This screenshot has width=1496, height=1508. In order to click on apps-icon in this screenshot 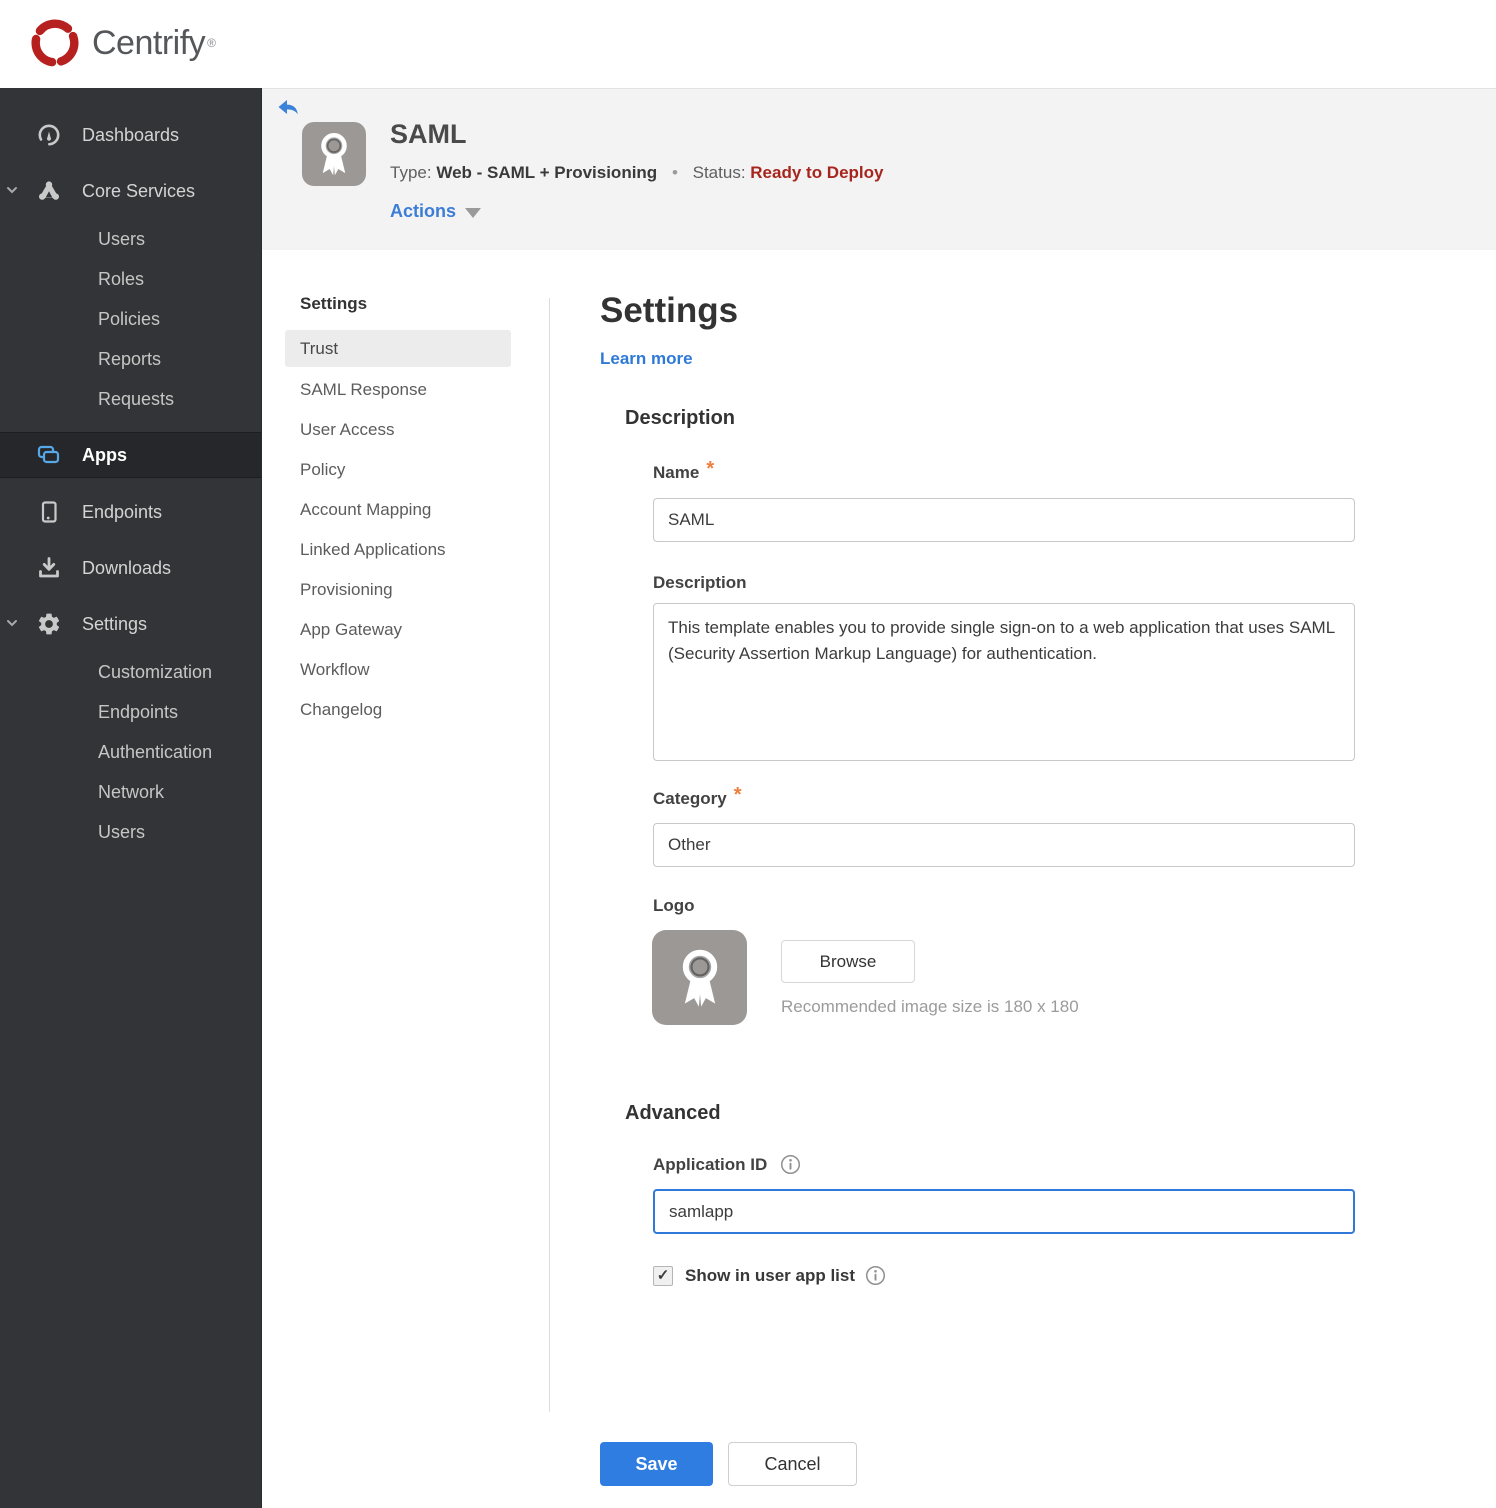, I will do `click(48, 454)`.